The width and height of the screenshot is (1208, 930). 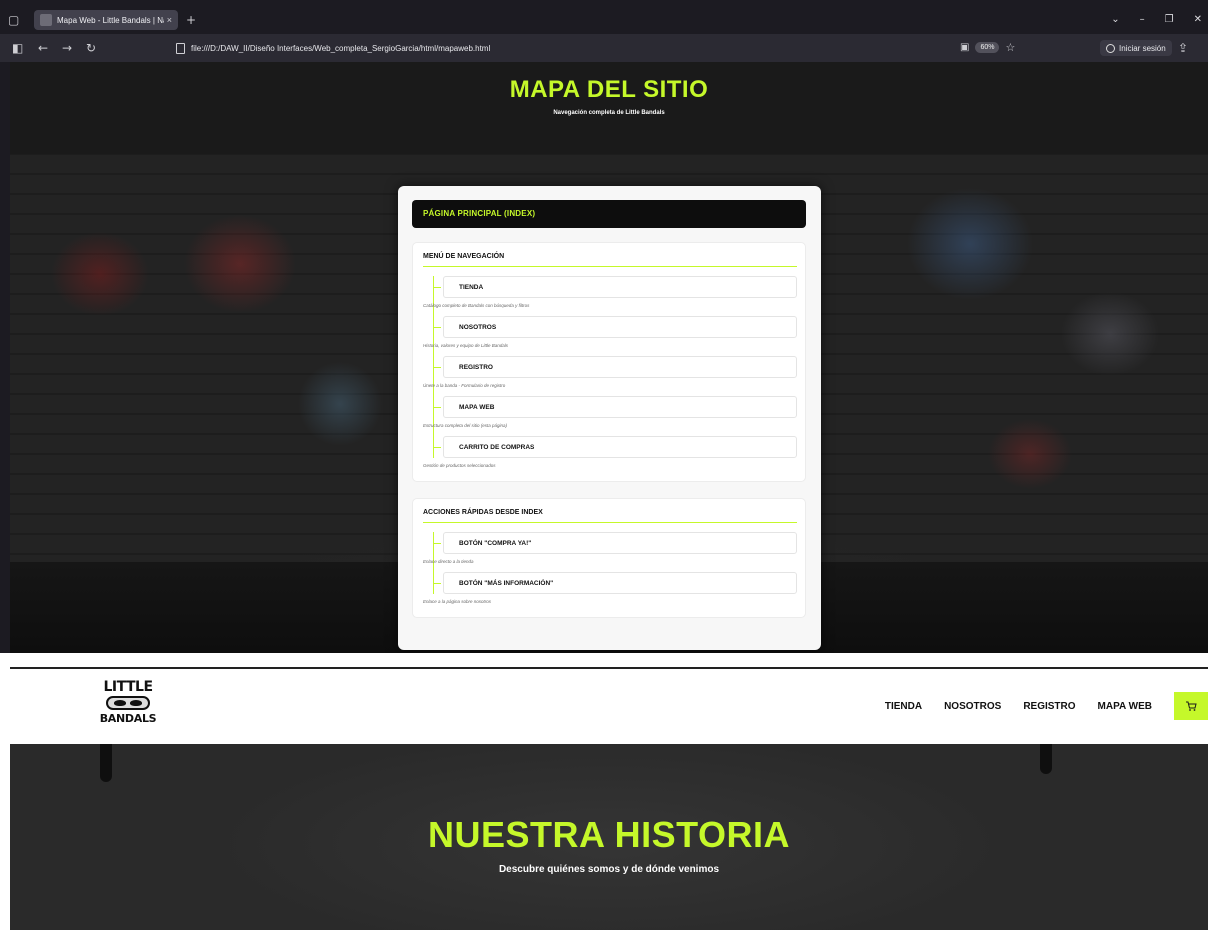 What do you see at coordinates (459, 465) in the screenshot?
I see `sitemap-item-description: Gestión de productos seleccionados` at bounding box center [459, 465].